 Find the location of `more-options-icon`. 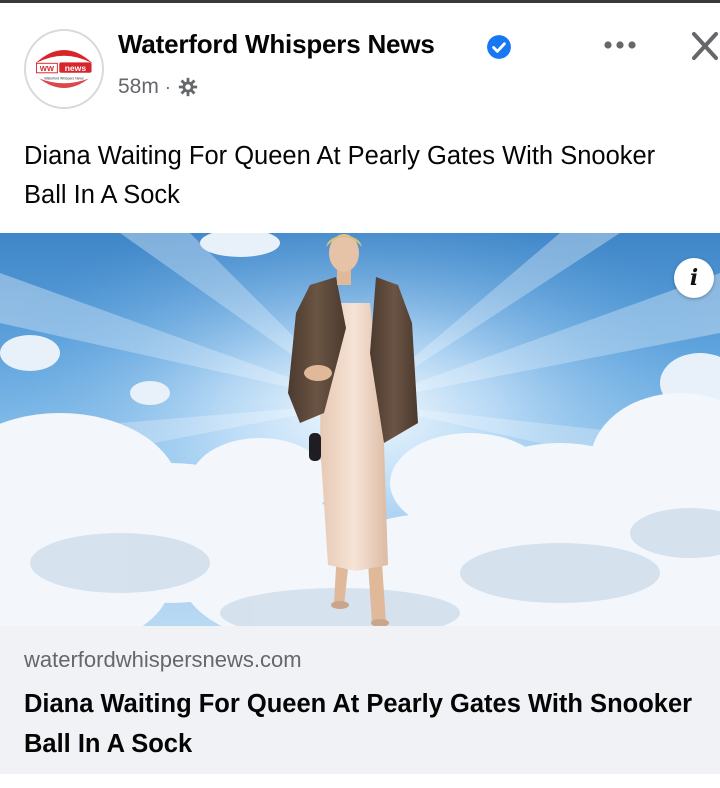

more-options-icon is located at coordinates (620, 45).